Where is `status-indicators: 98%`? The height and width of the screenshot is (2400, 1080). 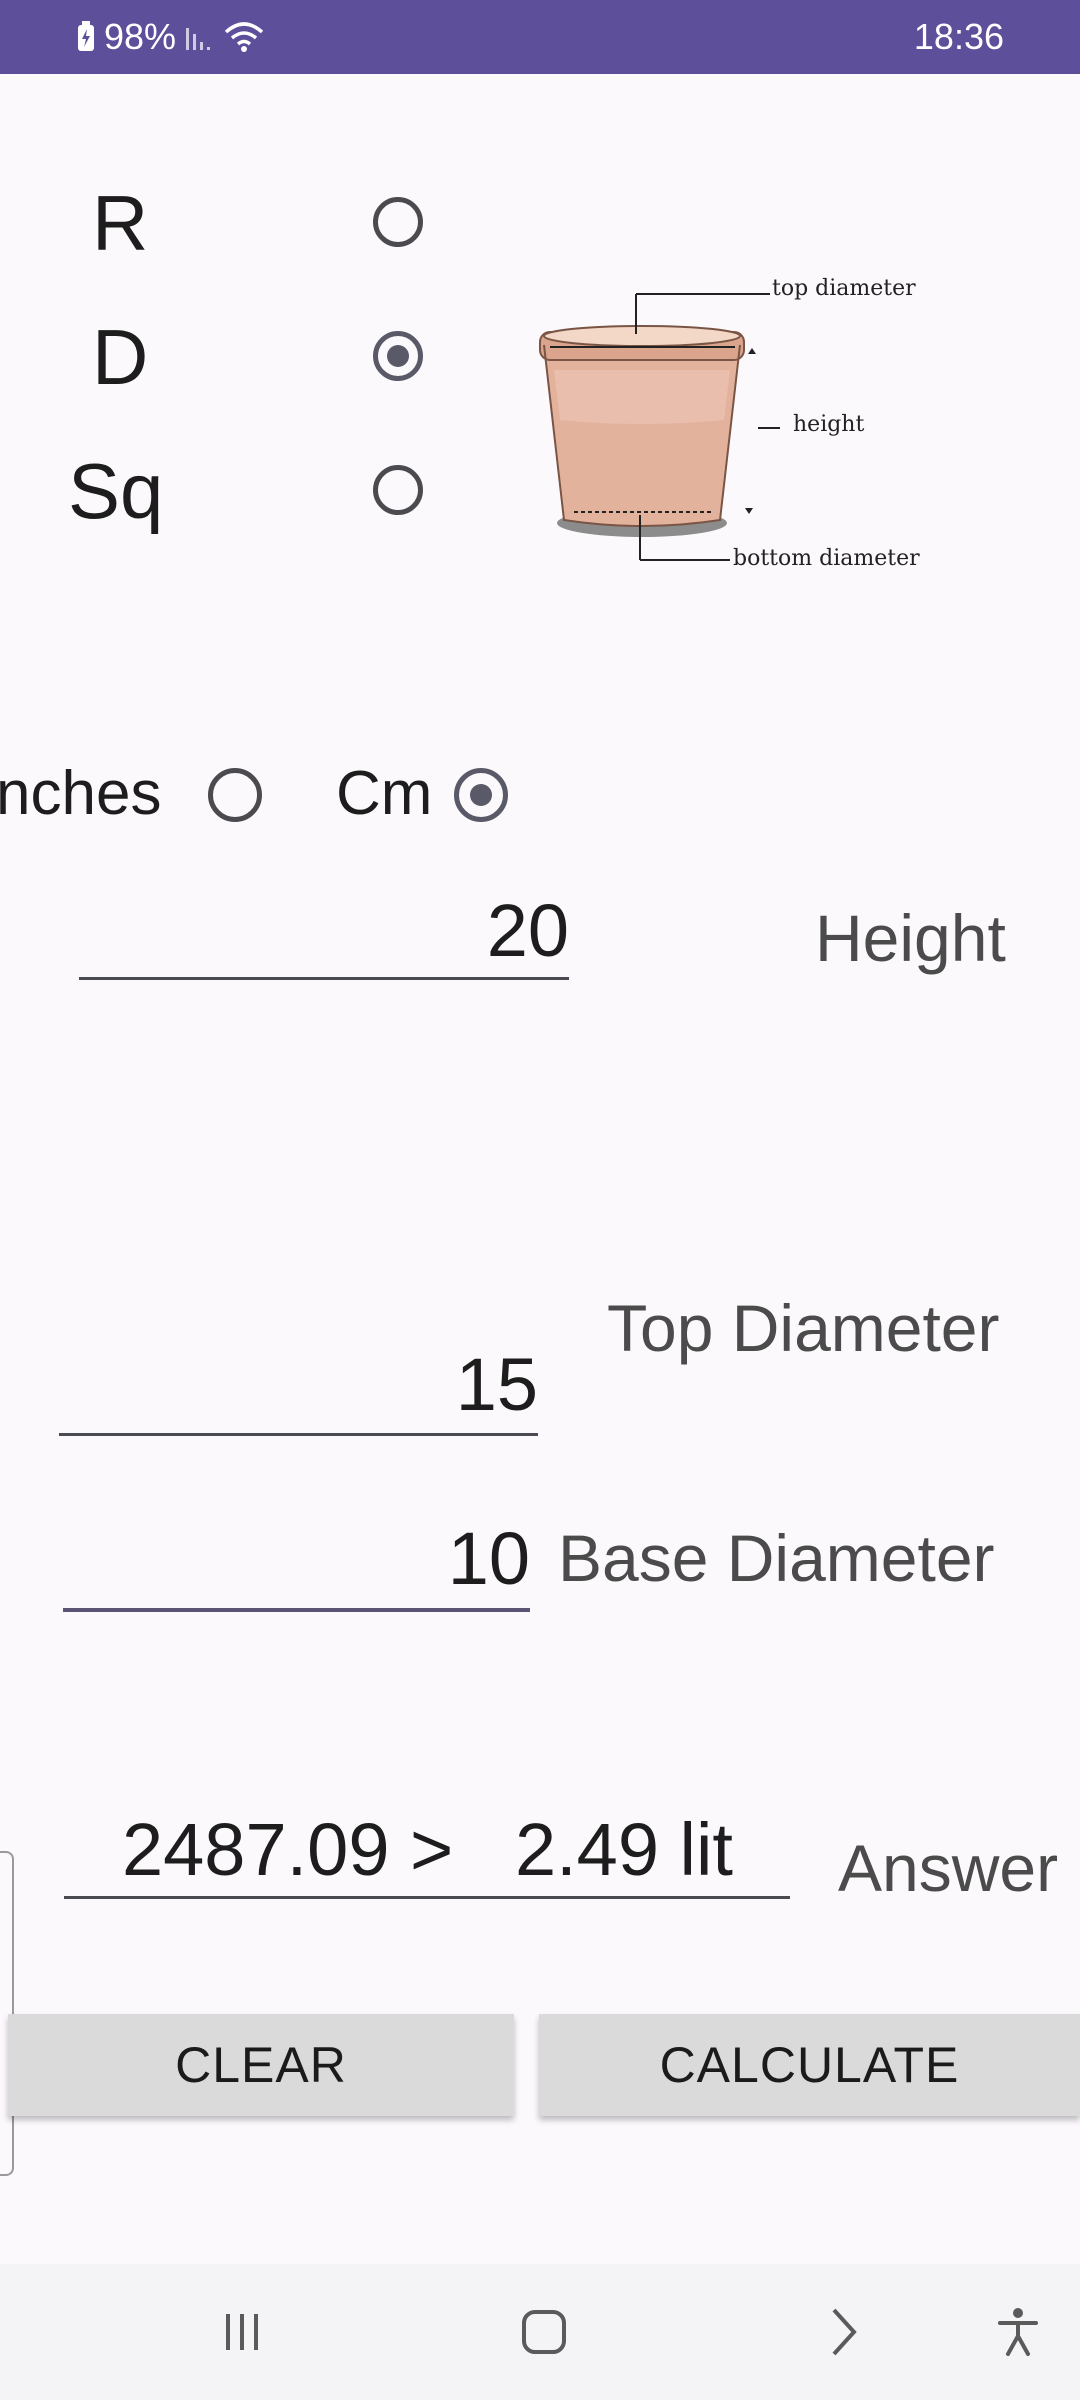 status-indicators: 98% is located at coordinates (171, 37).